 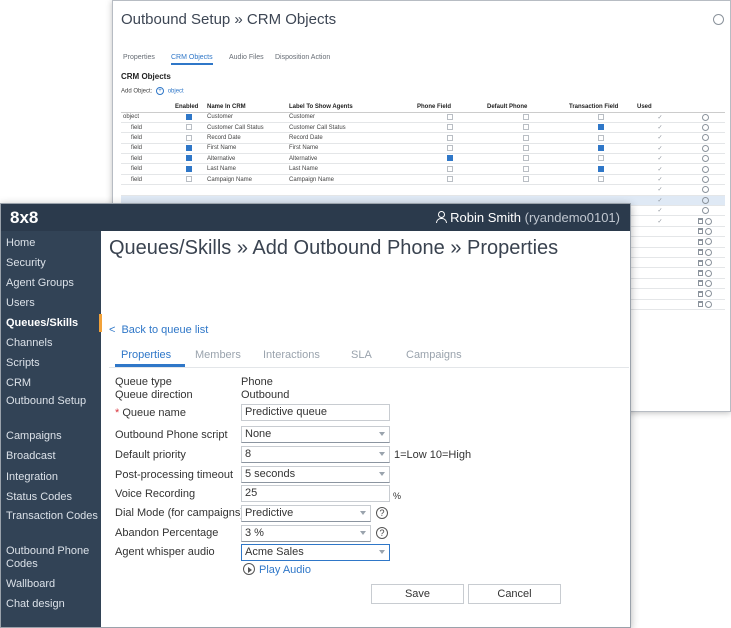 What do you see at coordinates (361, 355) in the screenshot?
I see `tab-sla: SLA` at bounding box center [361, 355].